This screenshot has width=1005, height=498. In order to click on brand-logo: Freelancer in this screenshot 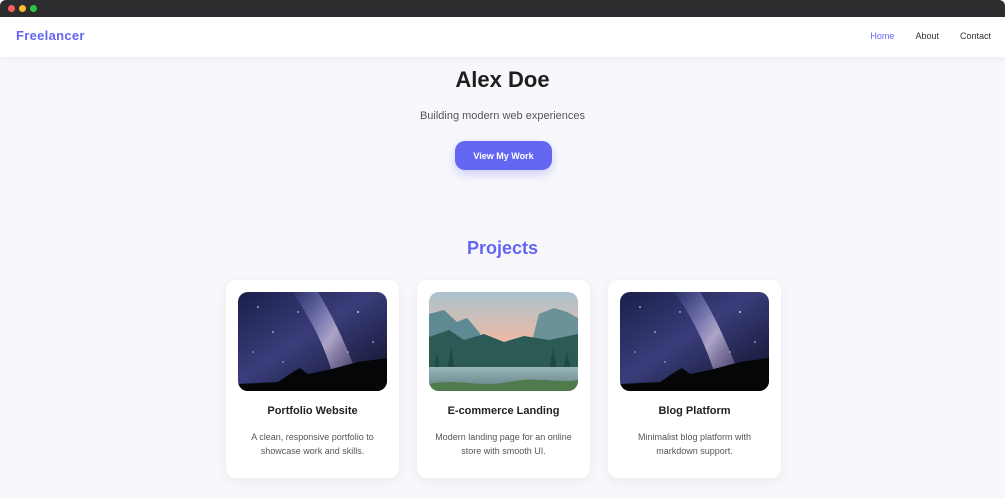, I will do `click(50, 35)`.